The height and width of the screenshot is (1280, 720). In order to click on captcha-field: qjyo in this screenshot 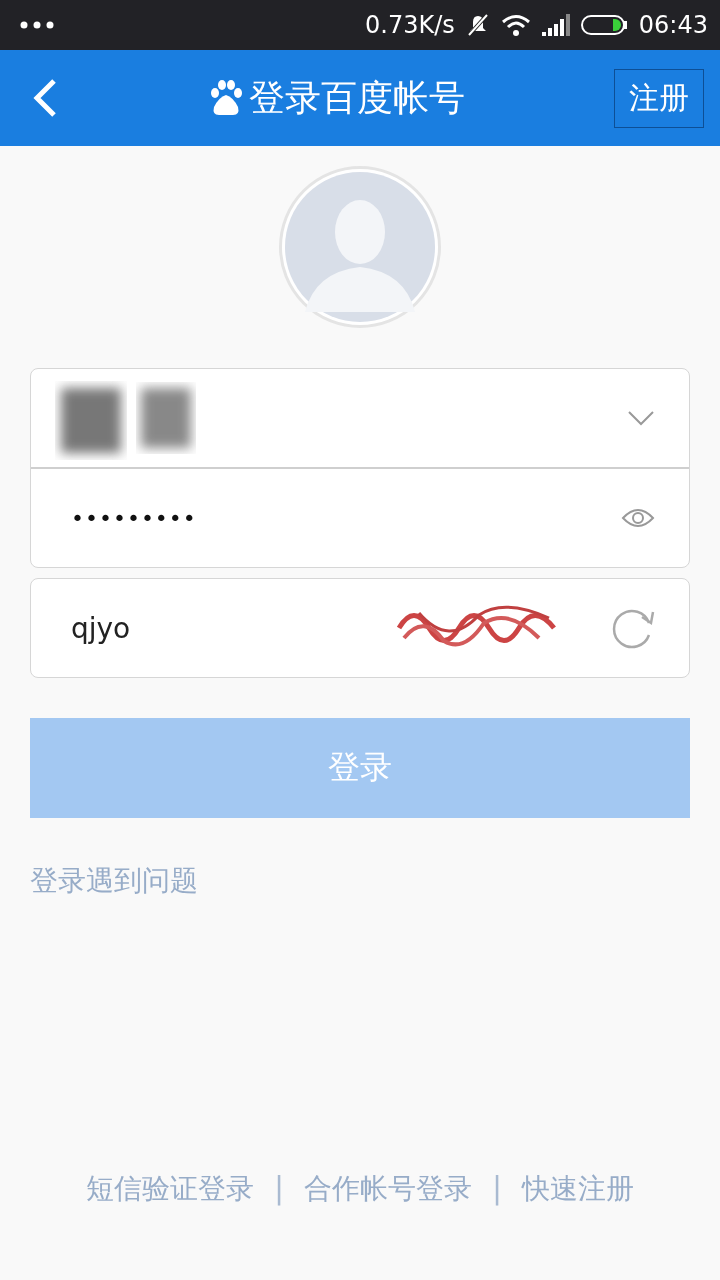, I will do `click(101, 628)`.